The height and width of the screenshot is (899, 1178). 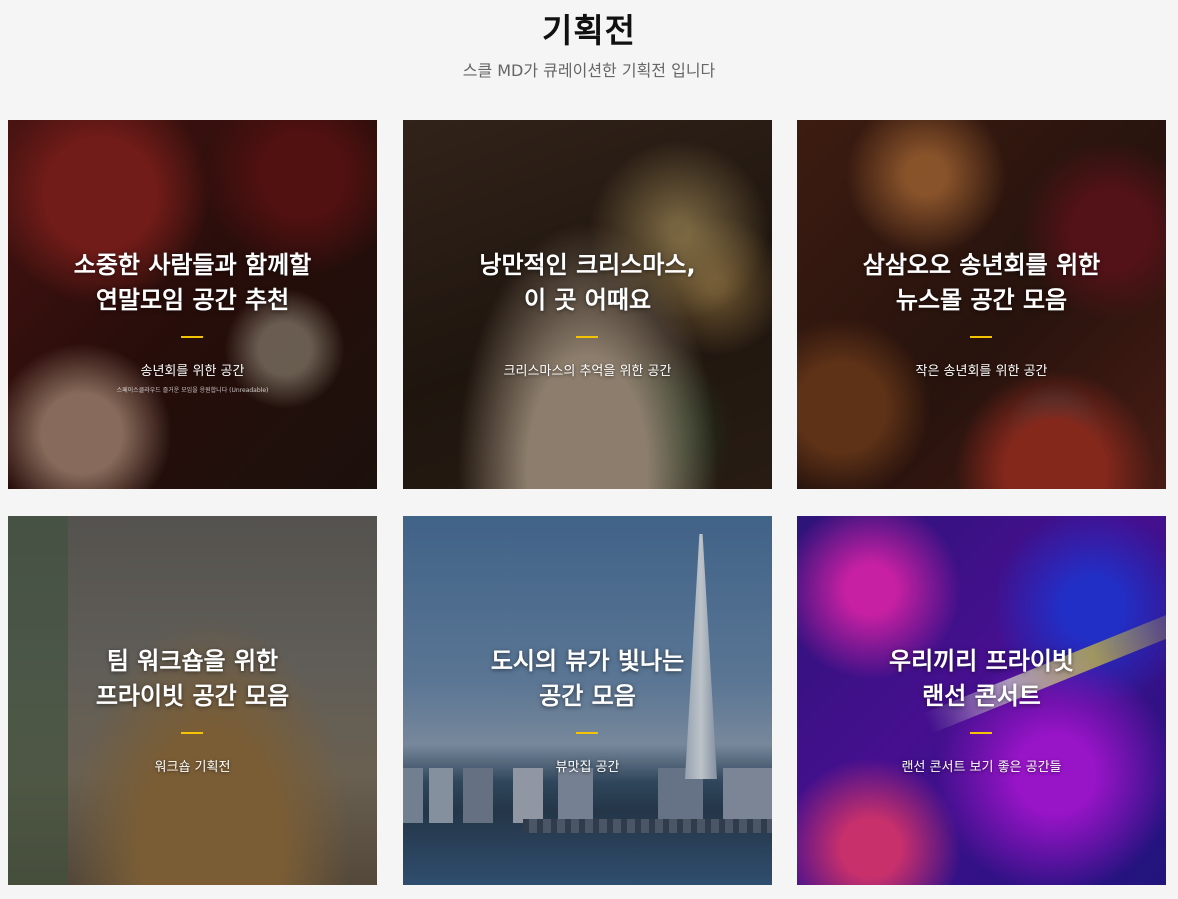 I want to click on card-title: 소중한 사람들과 함께할 연말모임 공간 추천, so click(x=192, y=282).